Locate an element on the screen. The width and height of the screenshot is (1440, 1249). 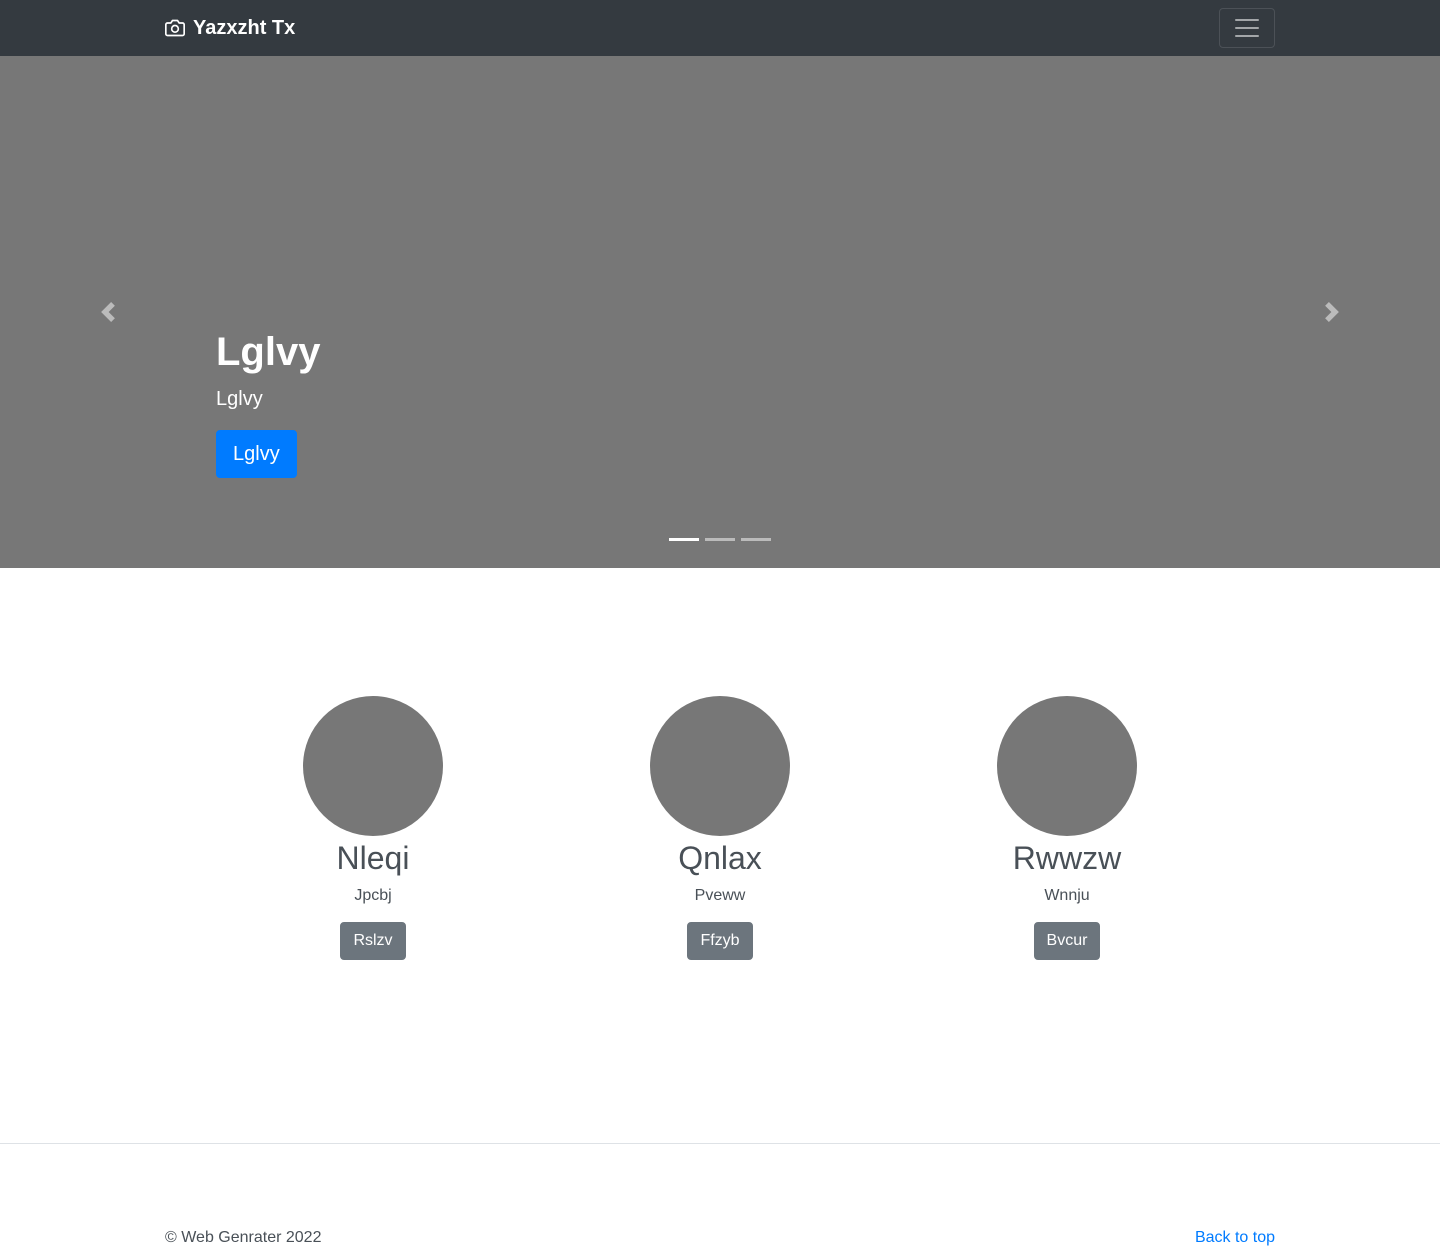
navbar: Yazxzht Tx is located at coordinates (720, 28).